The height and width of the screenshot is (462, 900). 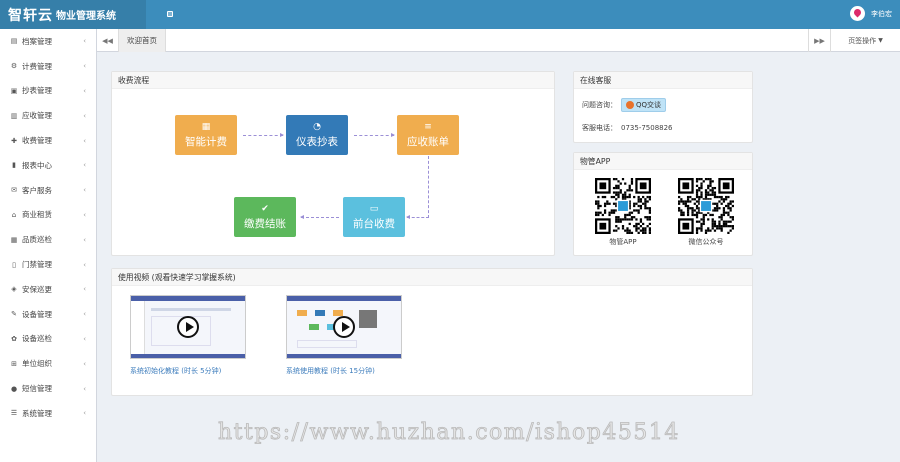 I want to click on credit-card-icon: ▭, so click(x=374, y=208).